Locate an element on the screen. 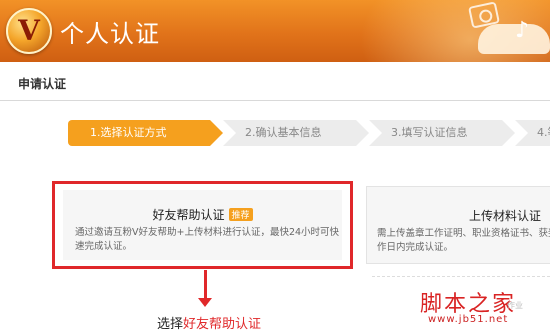  down-arrow-icon is located at coordinates (205, 302).